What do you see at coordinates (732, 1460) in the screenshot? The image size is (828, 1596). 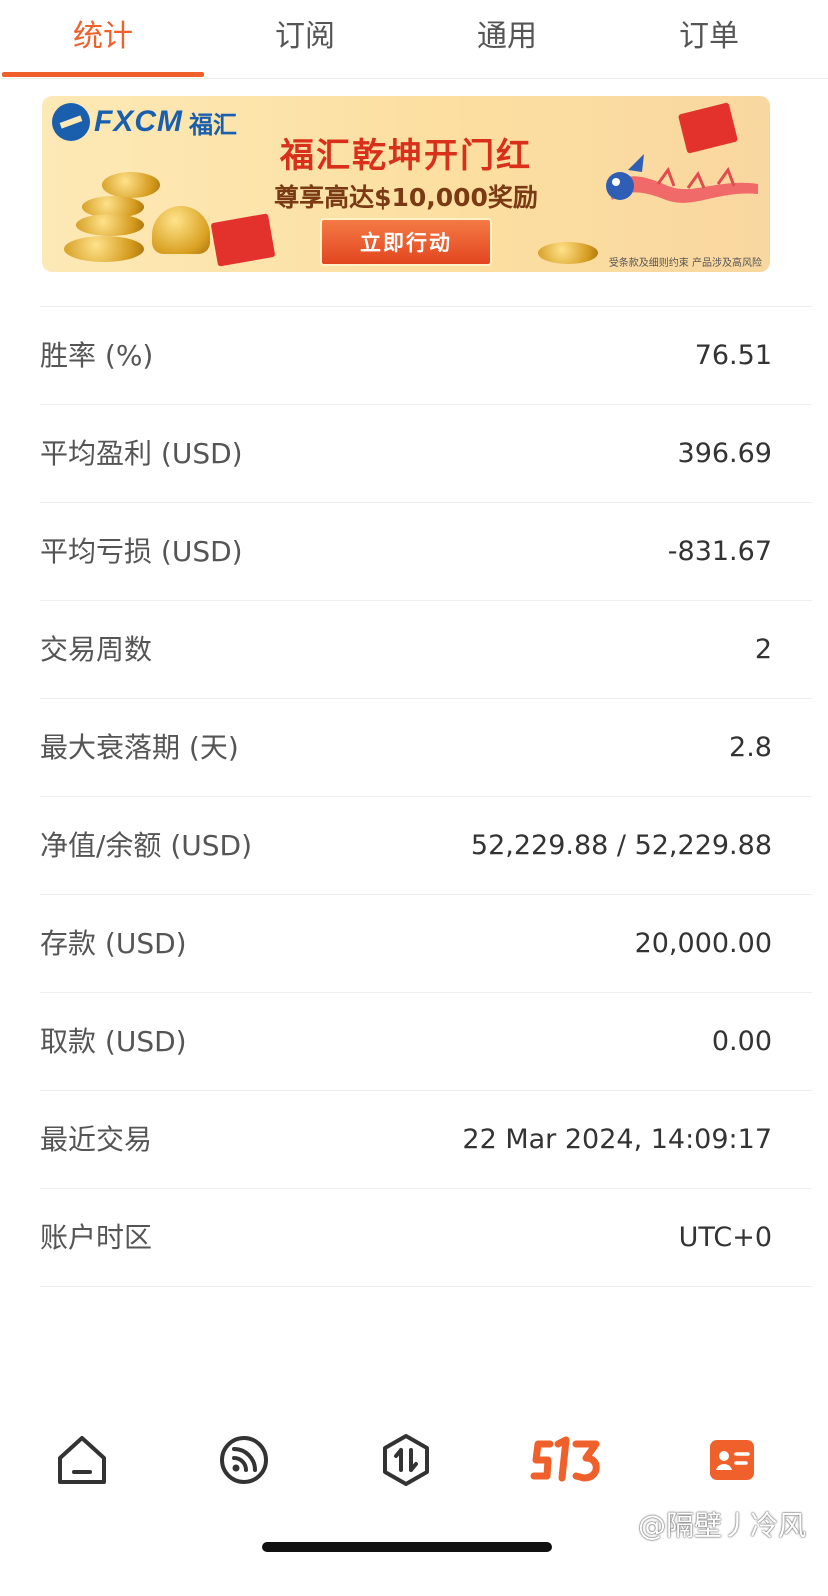 I see `profile-card-icon` at bounding box center [732, 1460].